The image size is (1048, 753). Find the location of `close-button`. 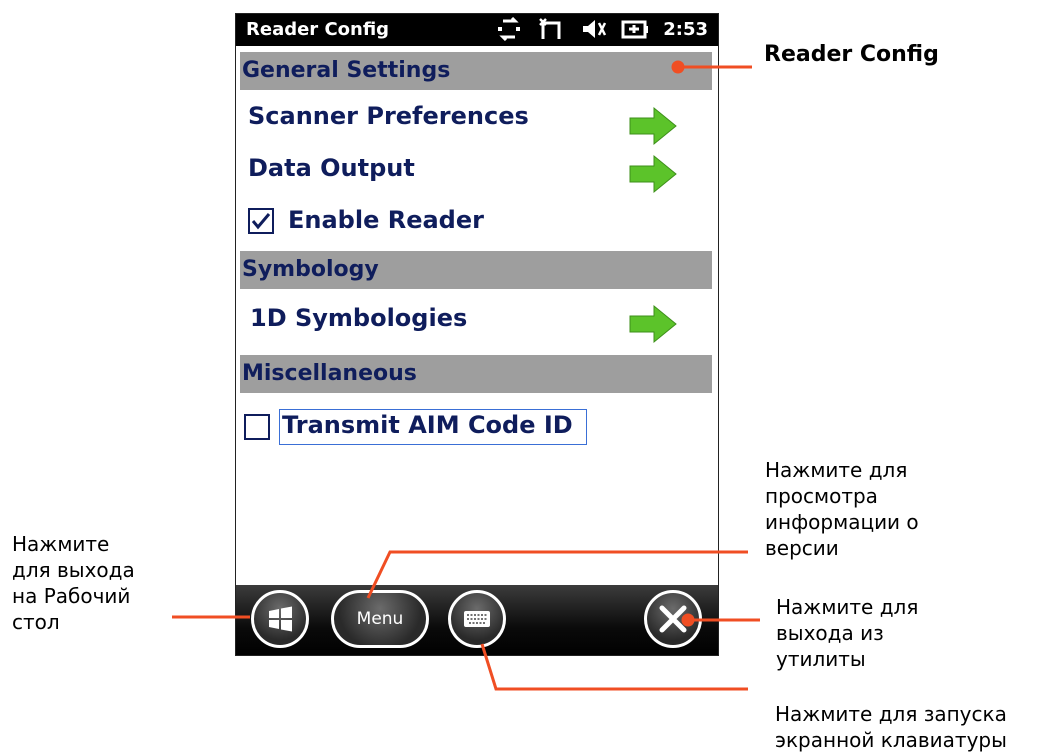

close-button is located at coordinates (673, 619).